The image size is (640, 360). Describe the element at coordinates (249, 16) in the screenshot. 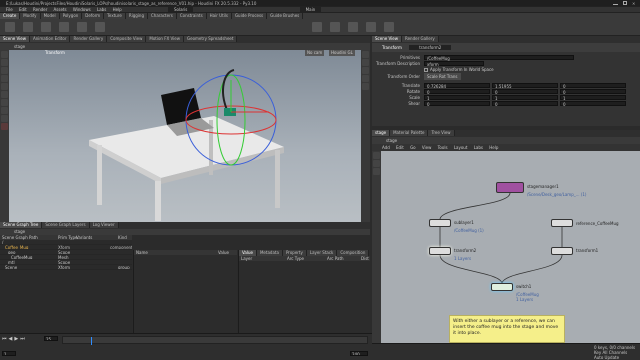

I see `shelf-tab: Guide Process` at that location.